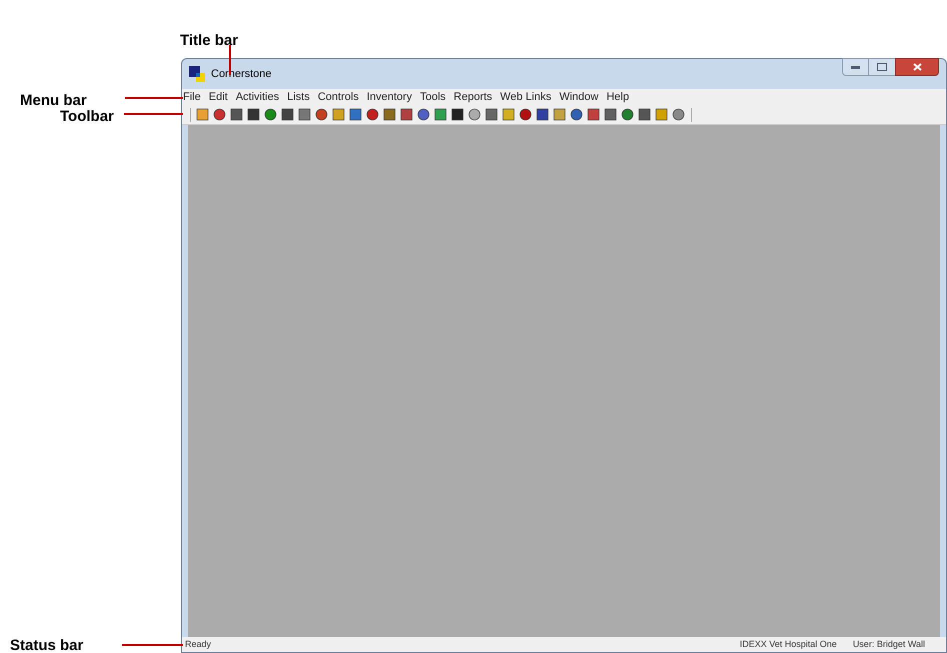 The width and height of the screenshot is (947, 653). Describe the element at coordinates (209, 41) in the screenshot. I see `callout-label: Title bar` at that location.